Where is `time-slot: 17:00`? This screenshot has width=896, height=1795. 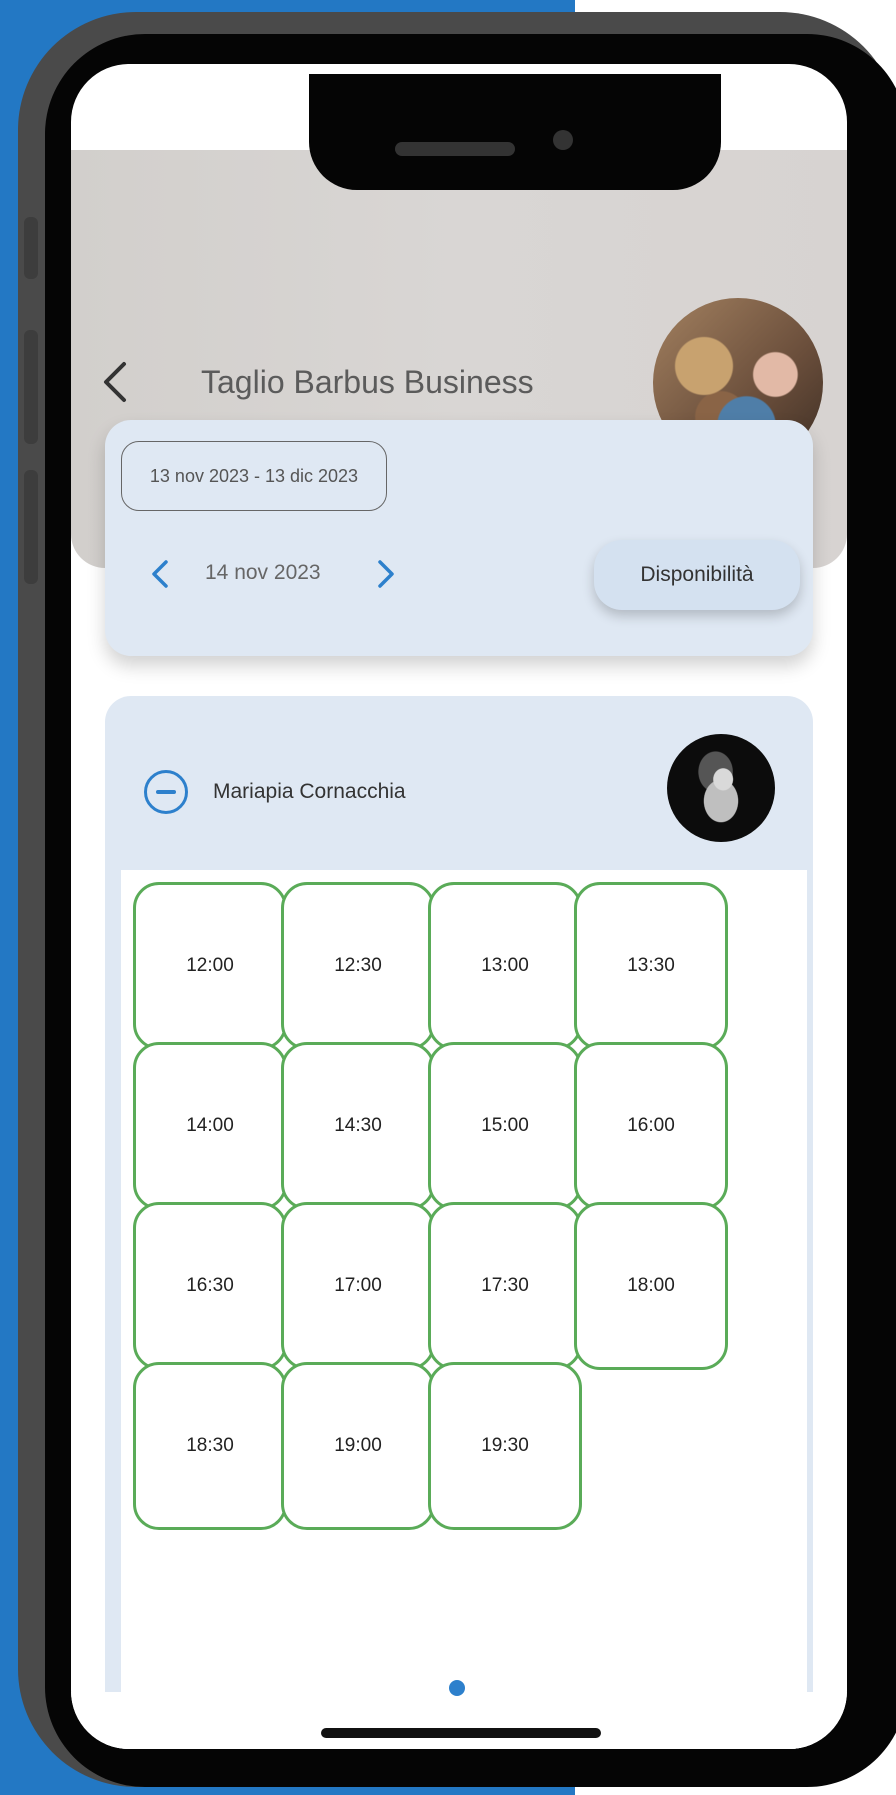 time-slot: 17:00 is located at coordinates (358, 1286).